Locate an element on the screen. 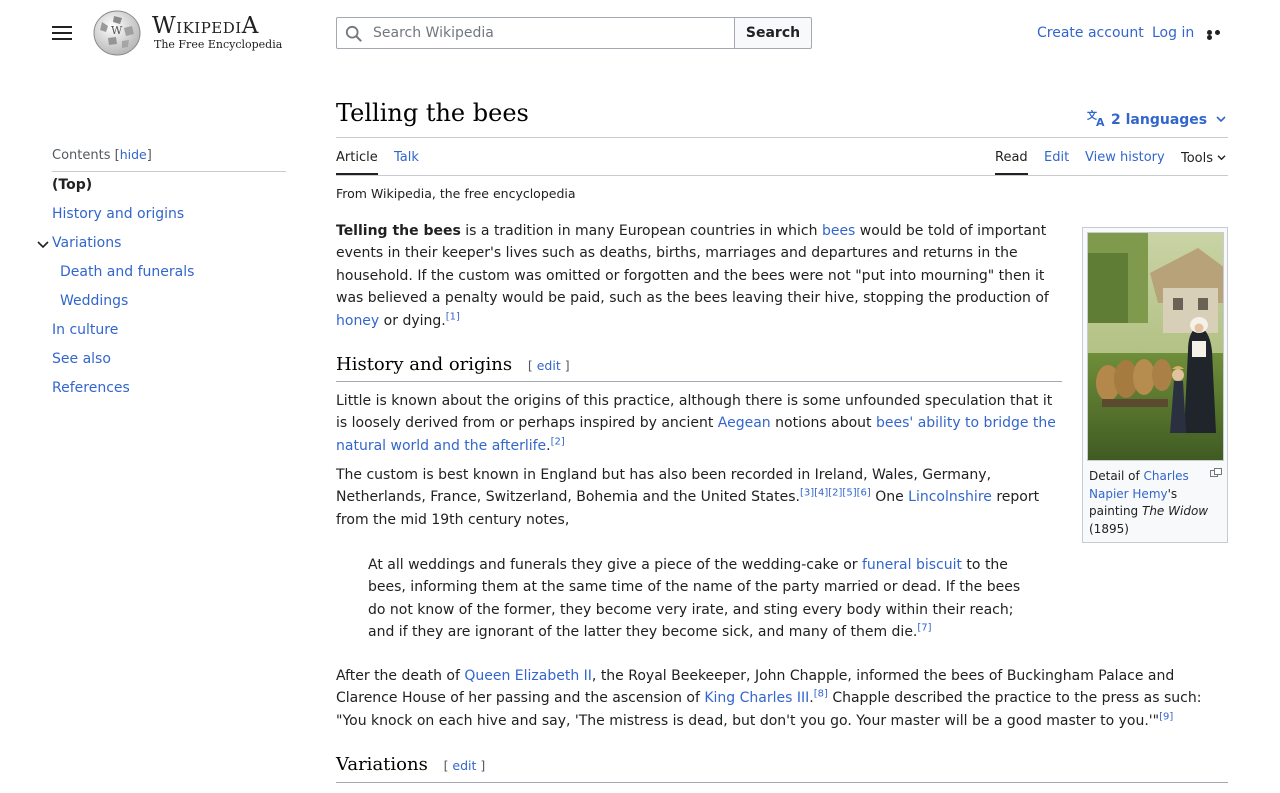  from-wikipedia-tagline: From Wikipedia, the free encyclopedia is located at coordinates (456, 193).